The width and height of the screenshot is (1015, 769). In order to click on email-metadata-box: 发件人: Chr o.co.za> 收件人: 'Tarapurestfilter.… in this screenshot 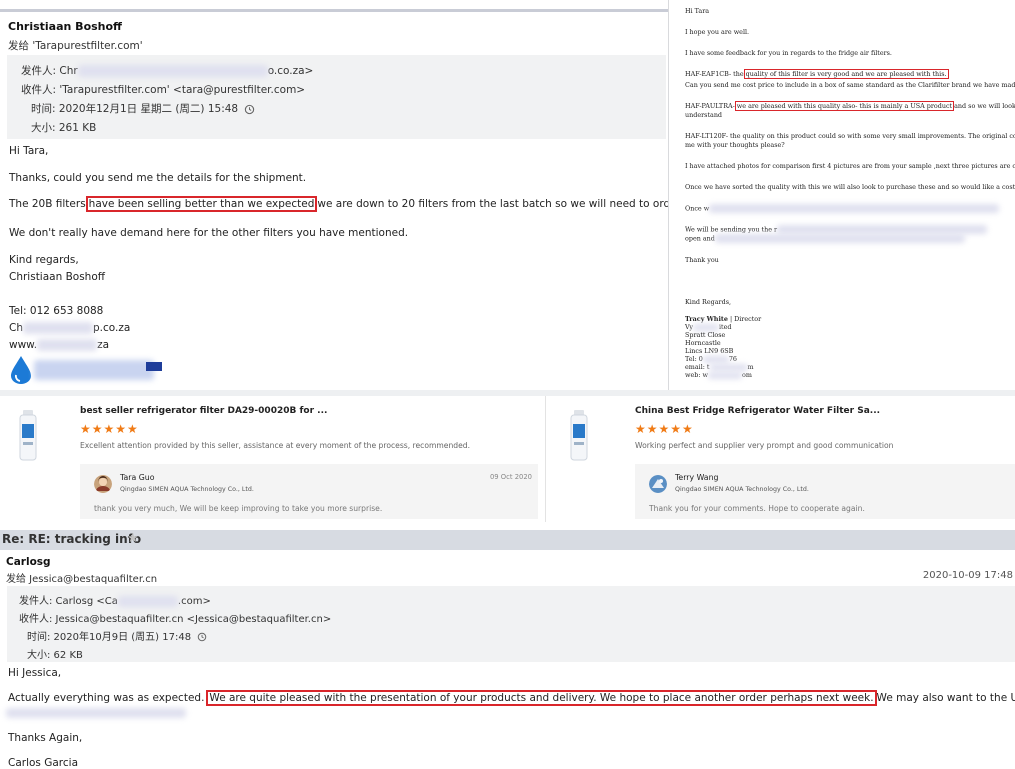, I will do `click(336, 97)`.